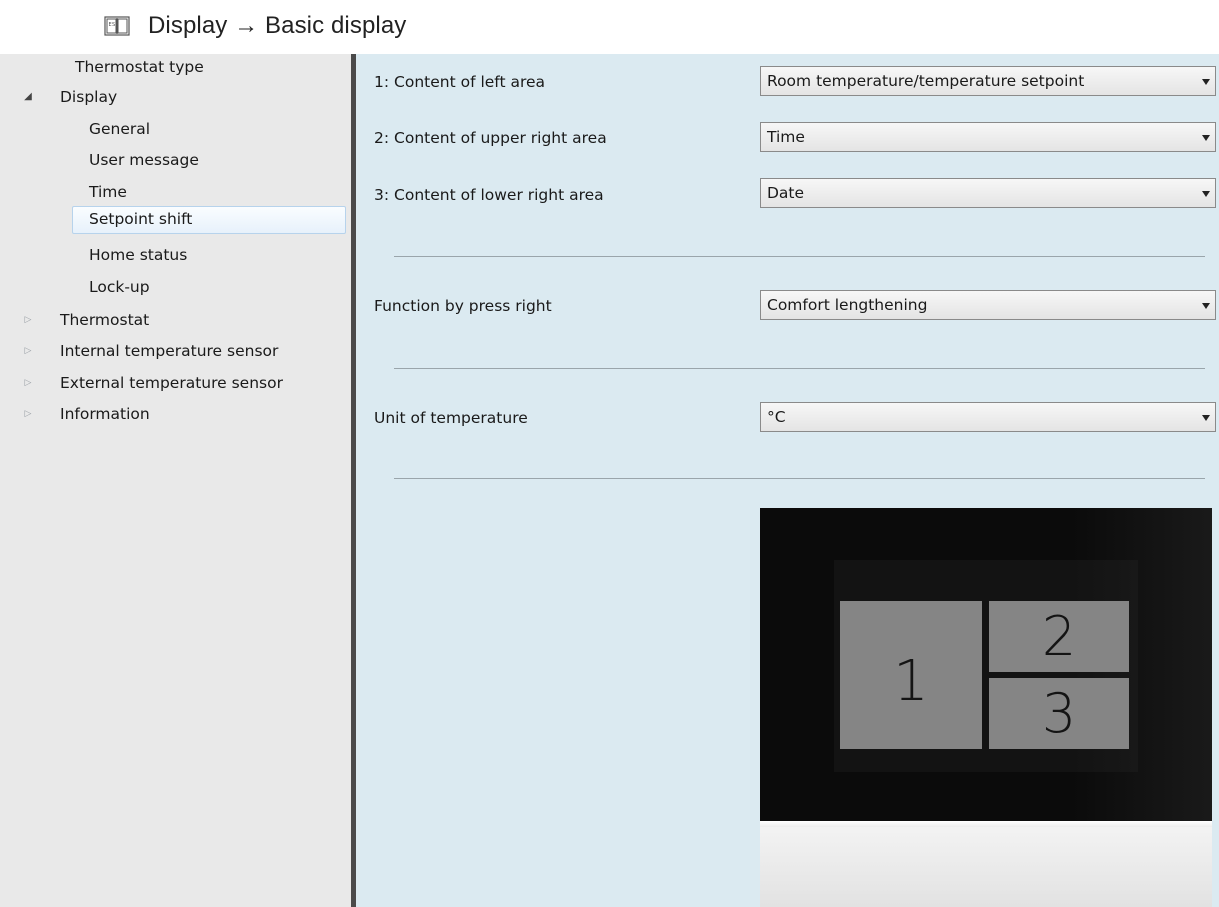 Image resolution: width=1219 pixels, height=907 pixels. Describe the element at coordinates (490, 138) in the screenshot. I see `param-label-upper-right-area: 2: Content of upper right area` at that location.